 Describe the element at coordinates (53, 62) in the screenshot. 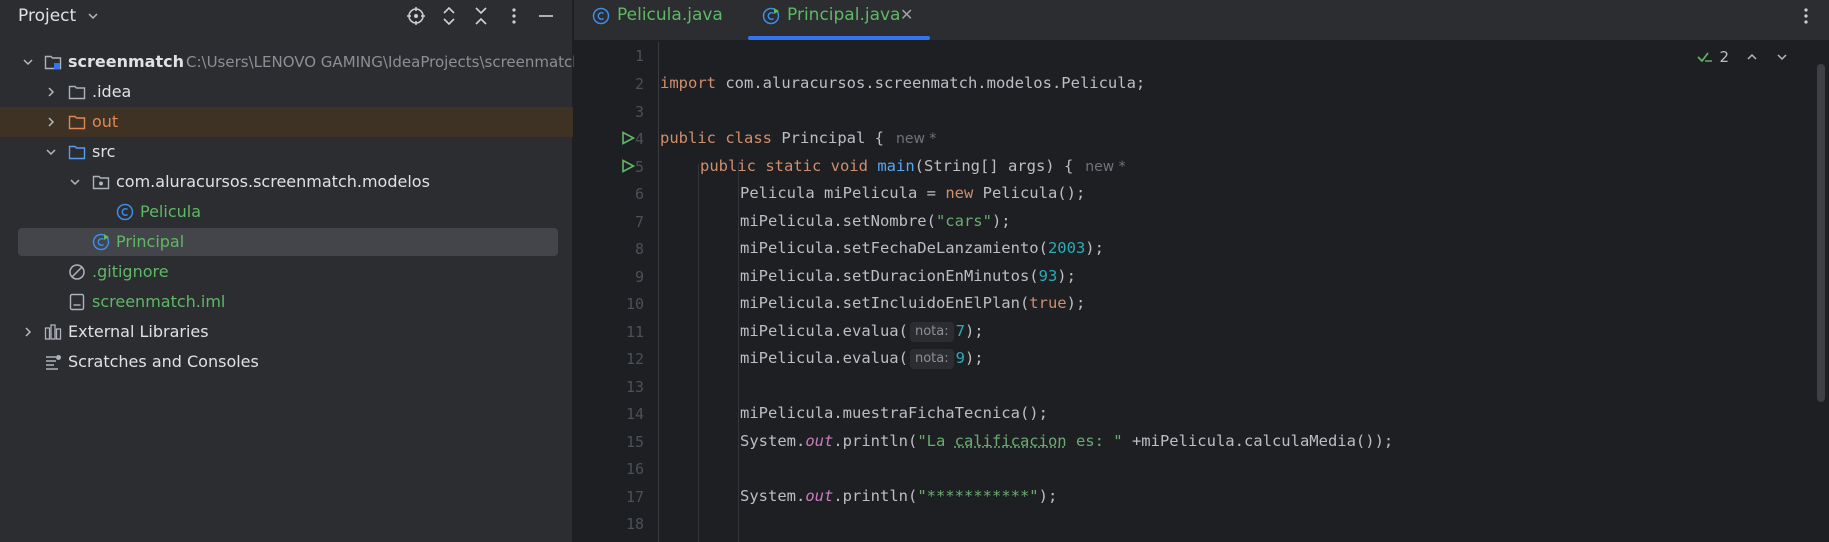

I see `module-icon` at that location.